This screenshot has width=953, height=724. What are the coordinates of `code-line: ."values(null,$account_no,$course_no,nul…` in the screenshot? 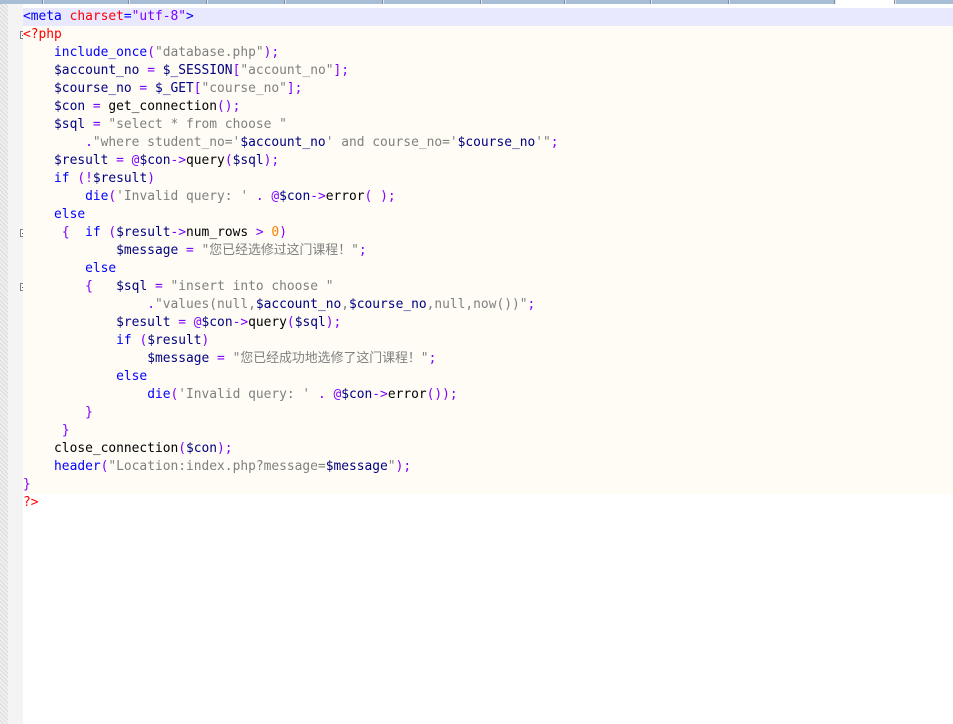 It's located at (488, 305).